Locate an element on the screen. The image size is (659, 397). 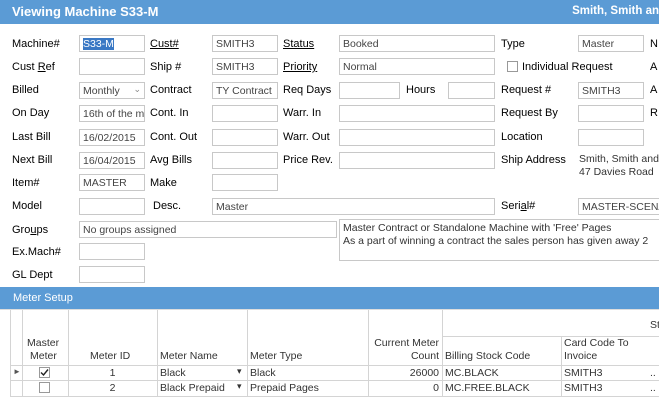
contout-field is located at coordinates (245, 137).